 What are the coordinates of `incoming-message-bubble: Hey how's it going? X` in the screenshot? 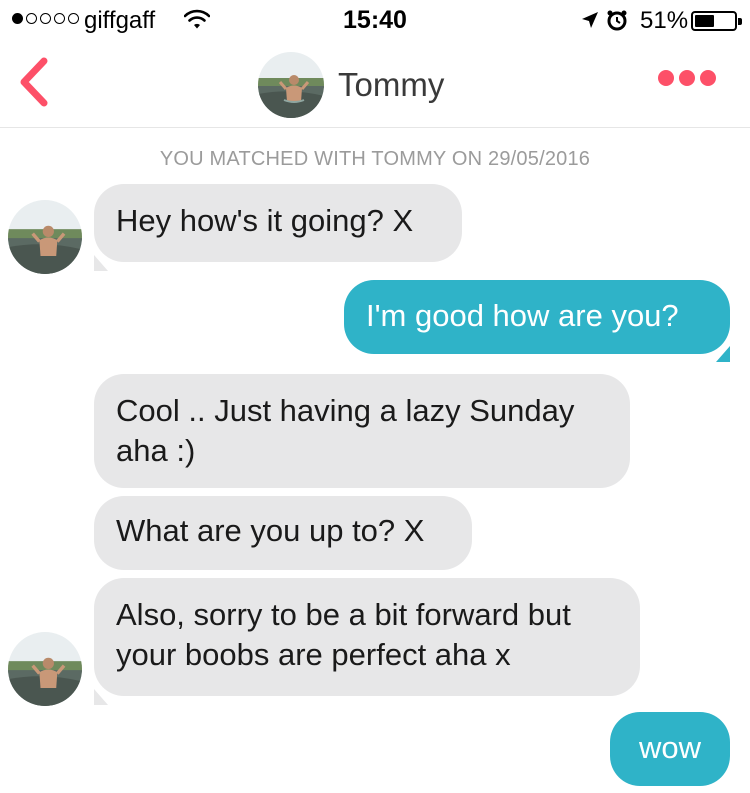 It's located at (278, 223).